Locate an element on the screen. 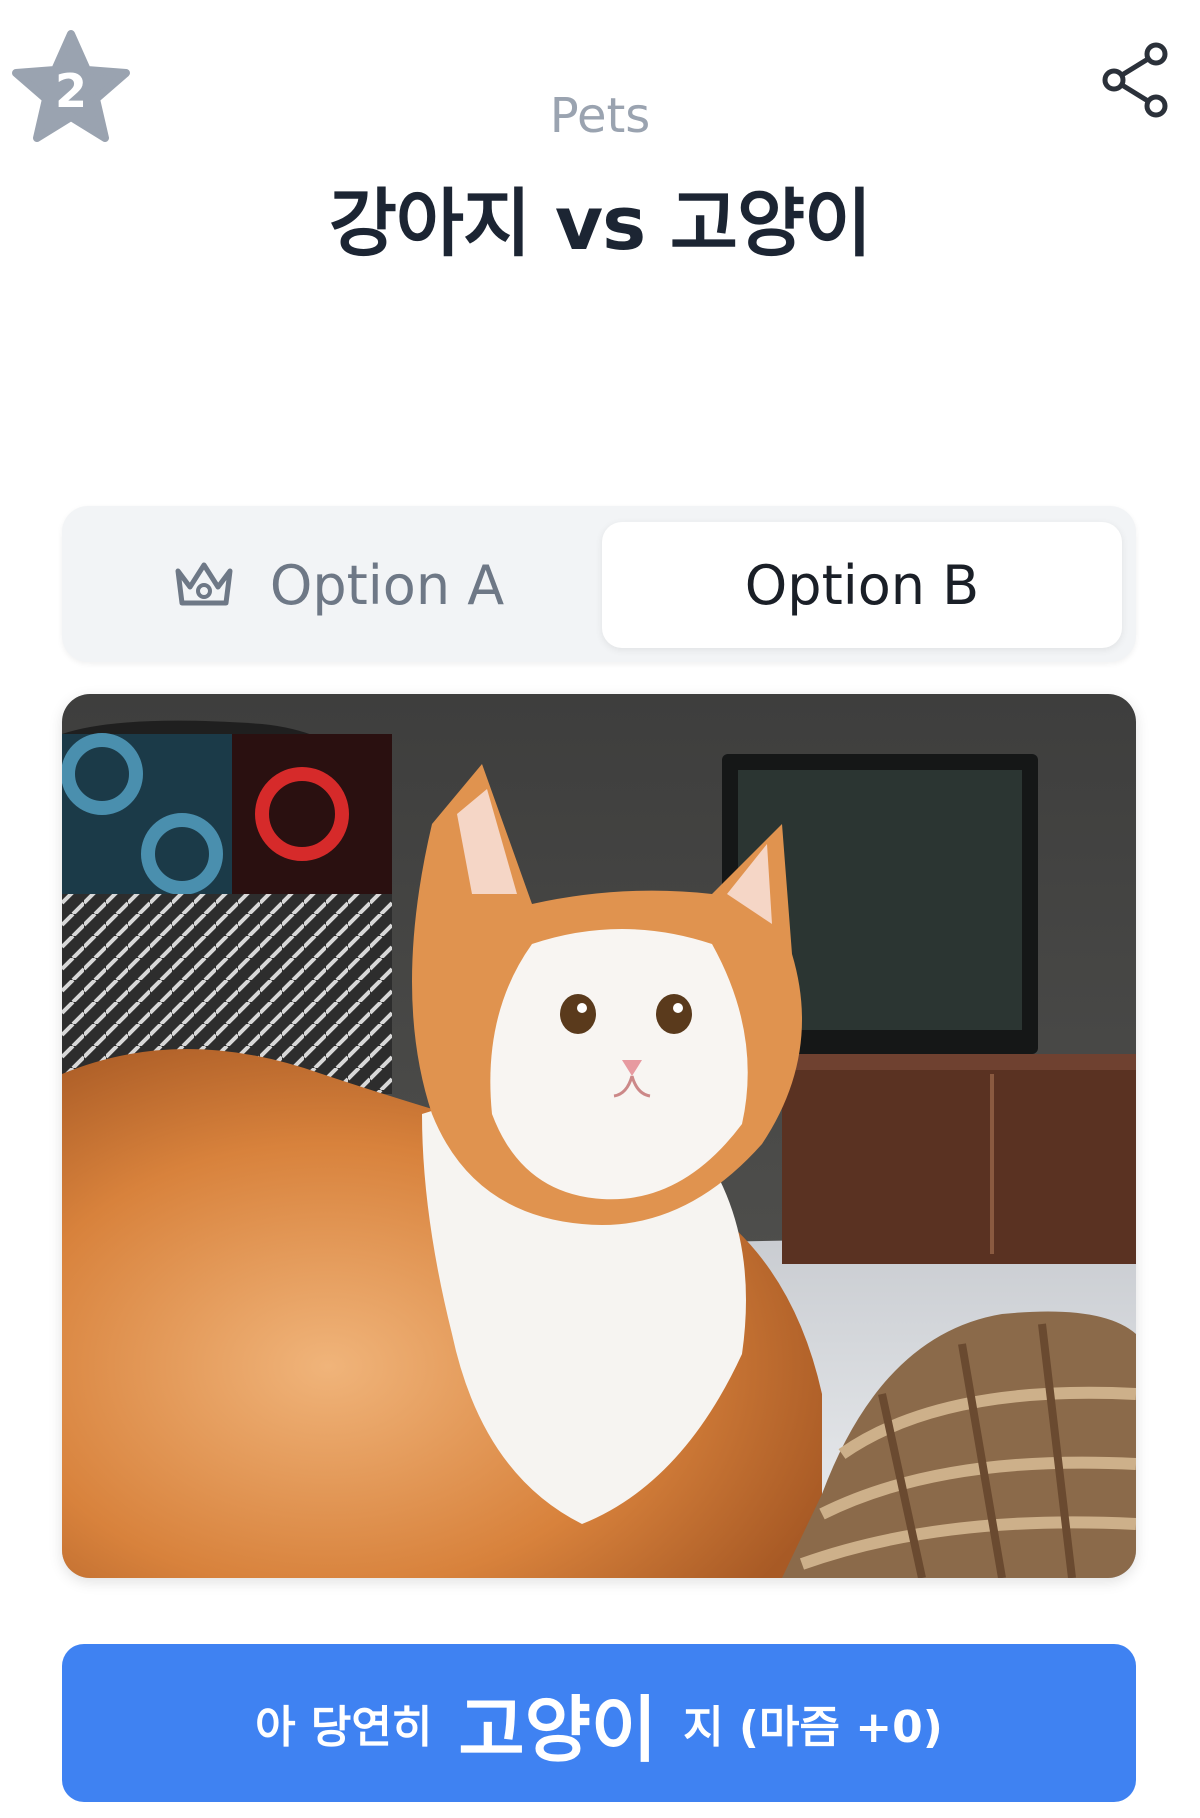  option-switcher: Option A Option B is located at coordinates (599, 584).